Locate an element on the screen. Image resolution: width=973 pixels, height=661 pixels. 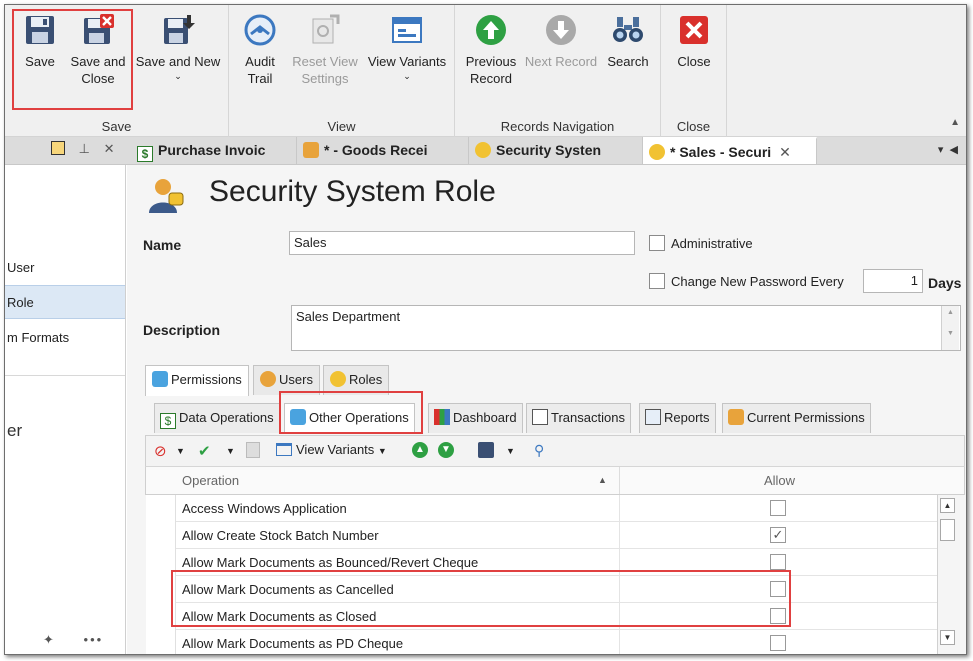
scroll-down-icon: ▼ is located at coordinates (947, 637).